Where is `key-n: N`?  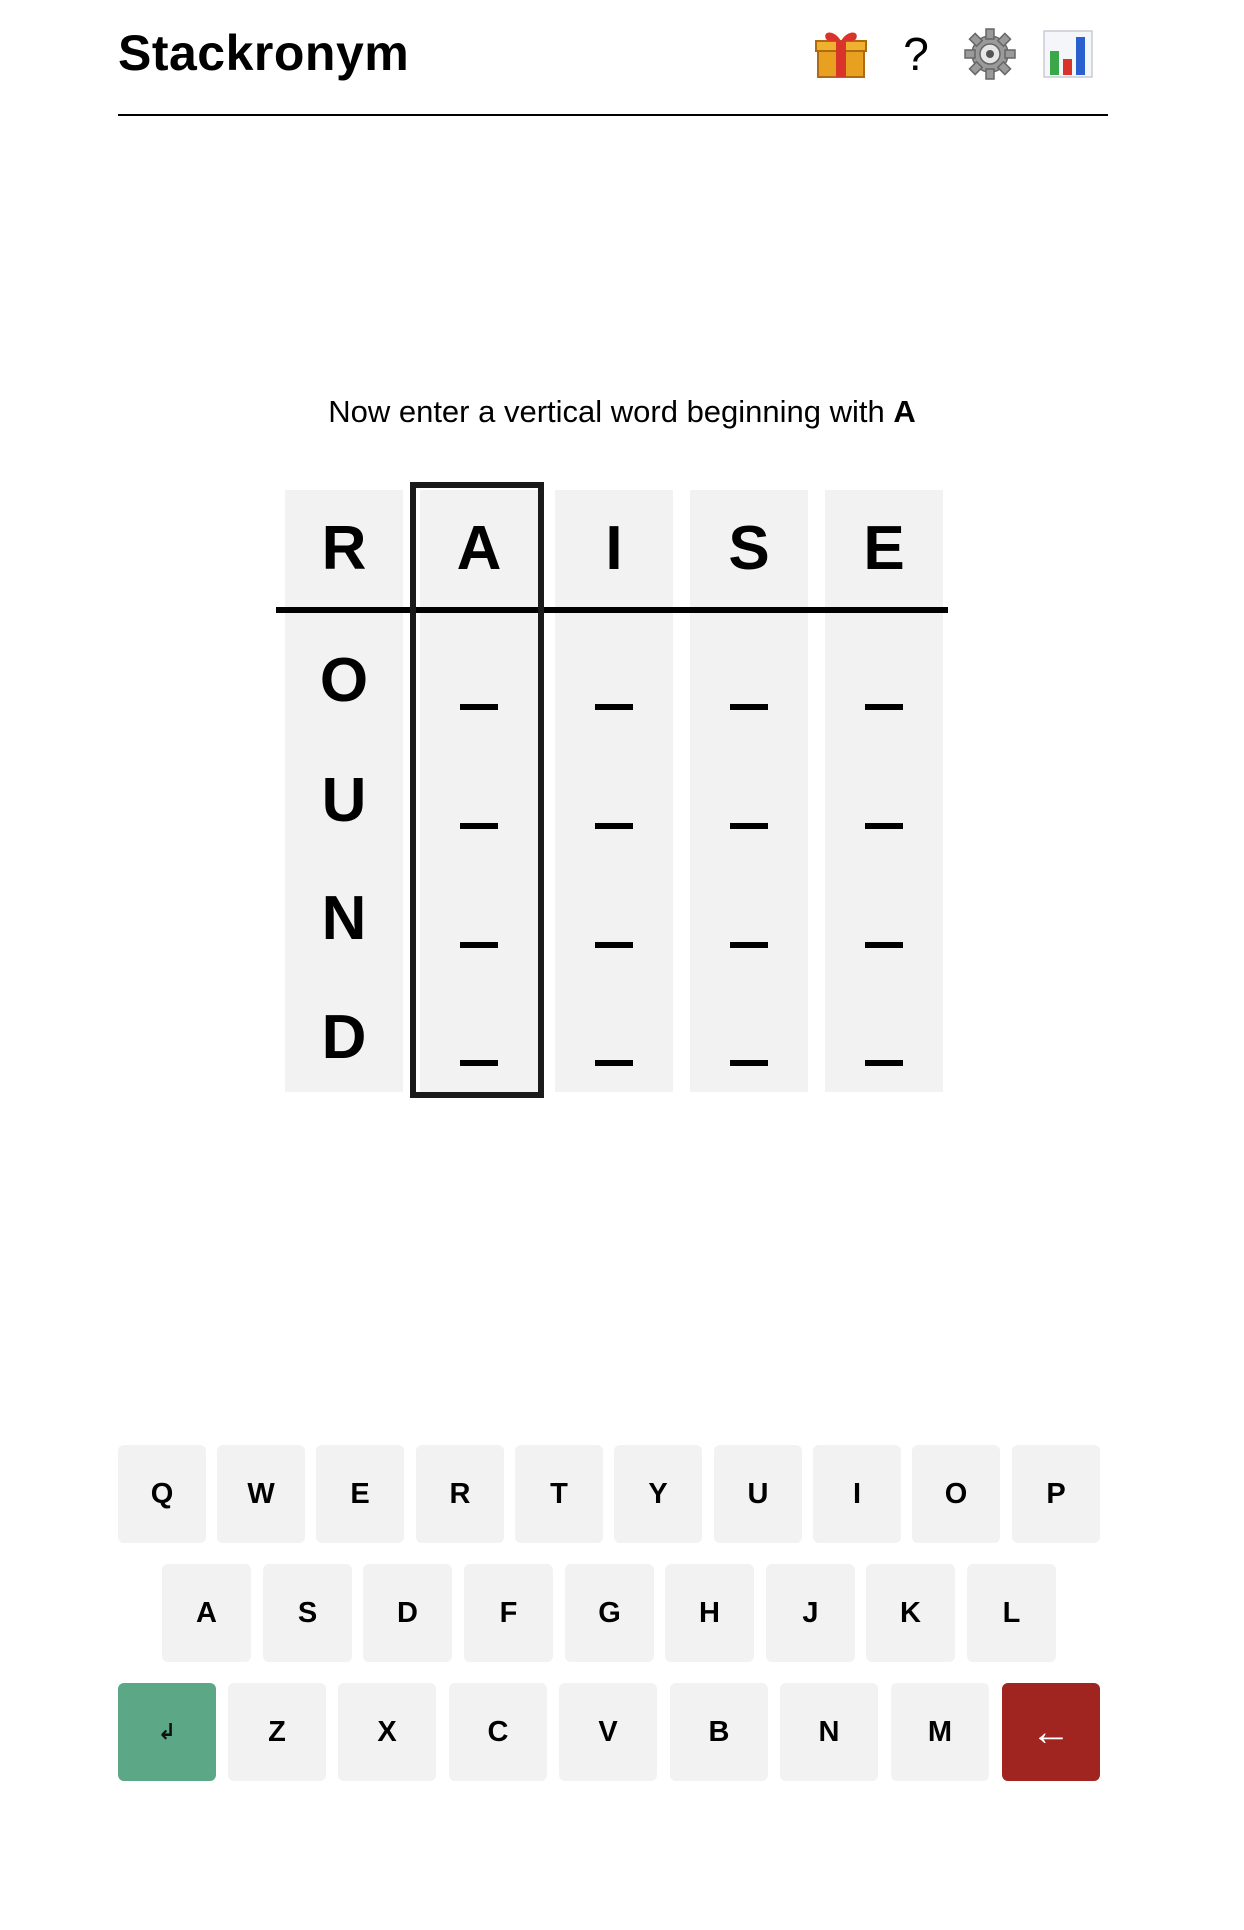 key-n: N is located at coordinates (829, 1732).